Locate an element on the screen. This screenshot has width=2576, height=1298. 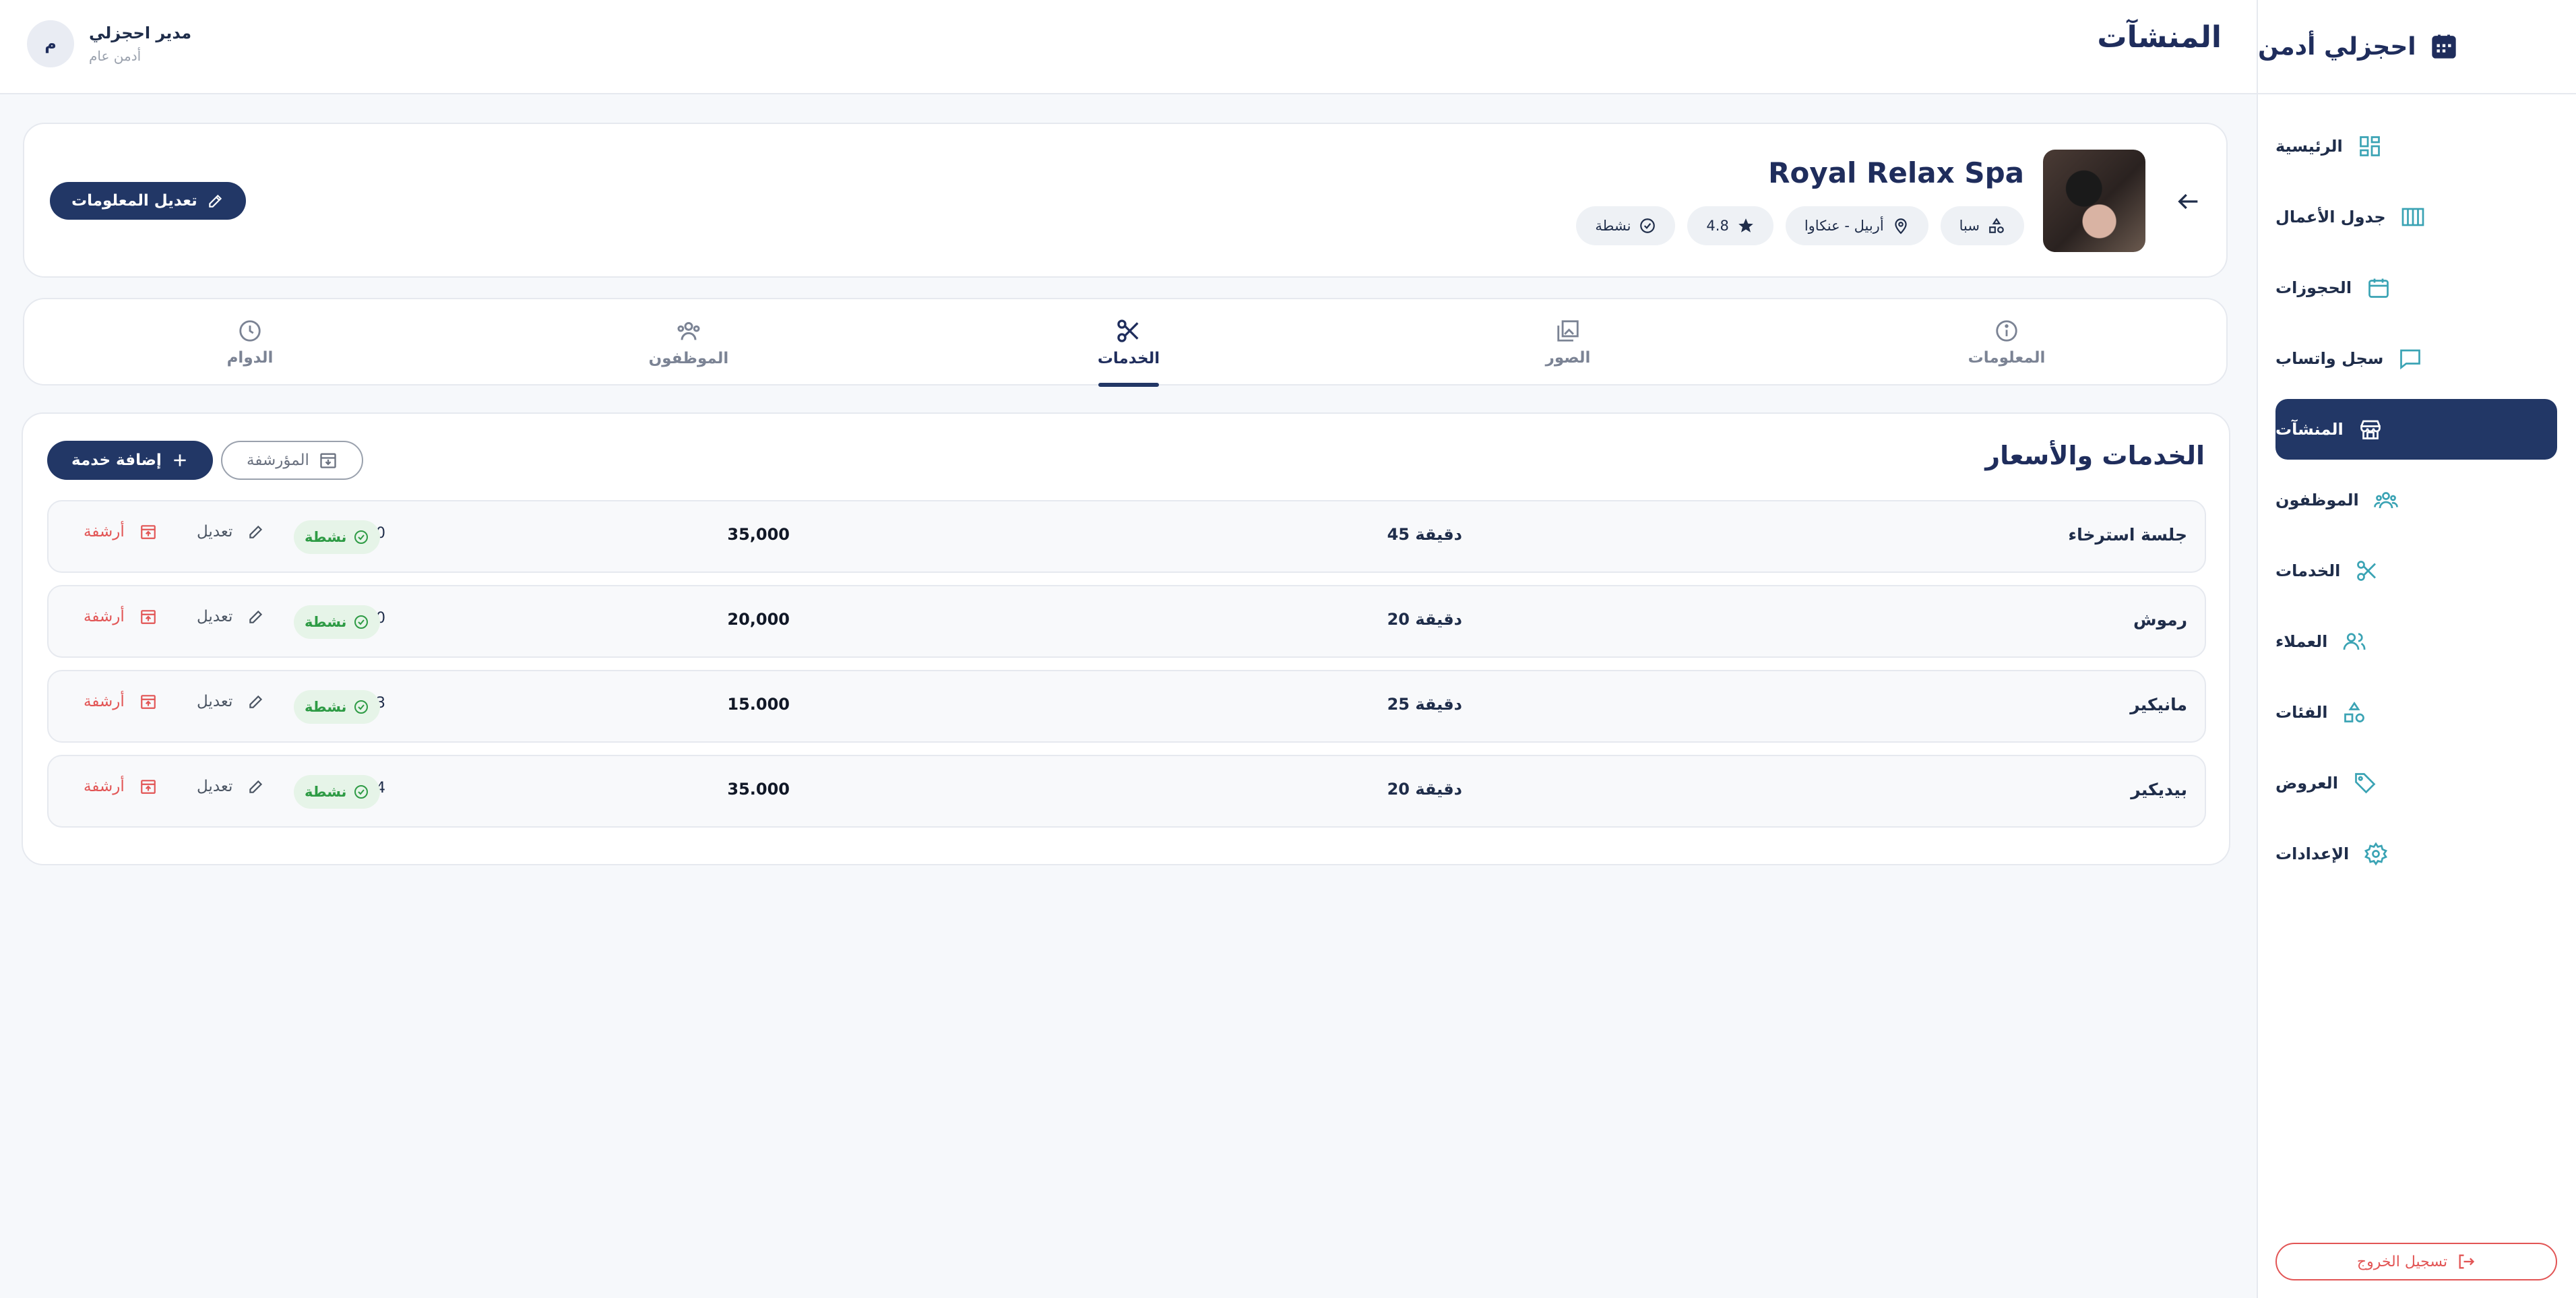
calendar-logo-icon is located at coordinates (2444, 47).